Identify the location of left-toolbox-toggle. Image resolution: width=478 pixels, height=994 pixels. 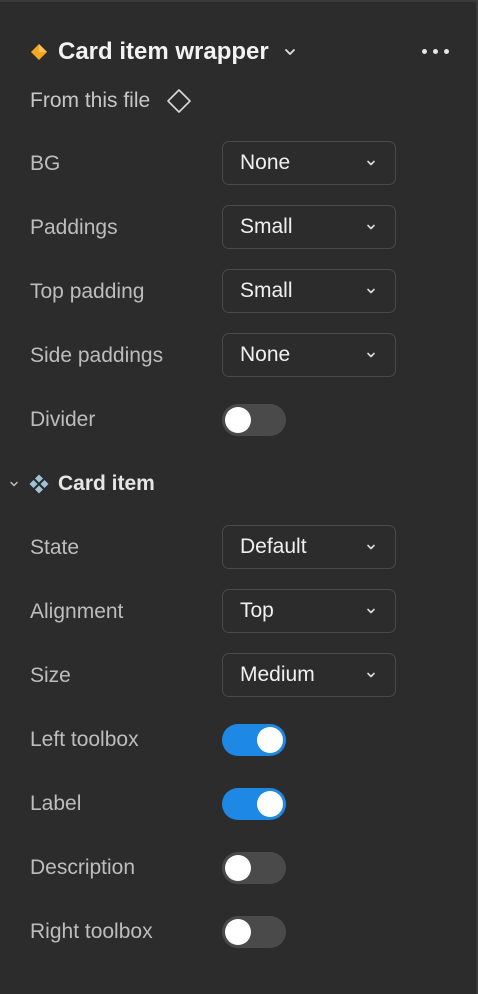
(254, 740).